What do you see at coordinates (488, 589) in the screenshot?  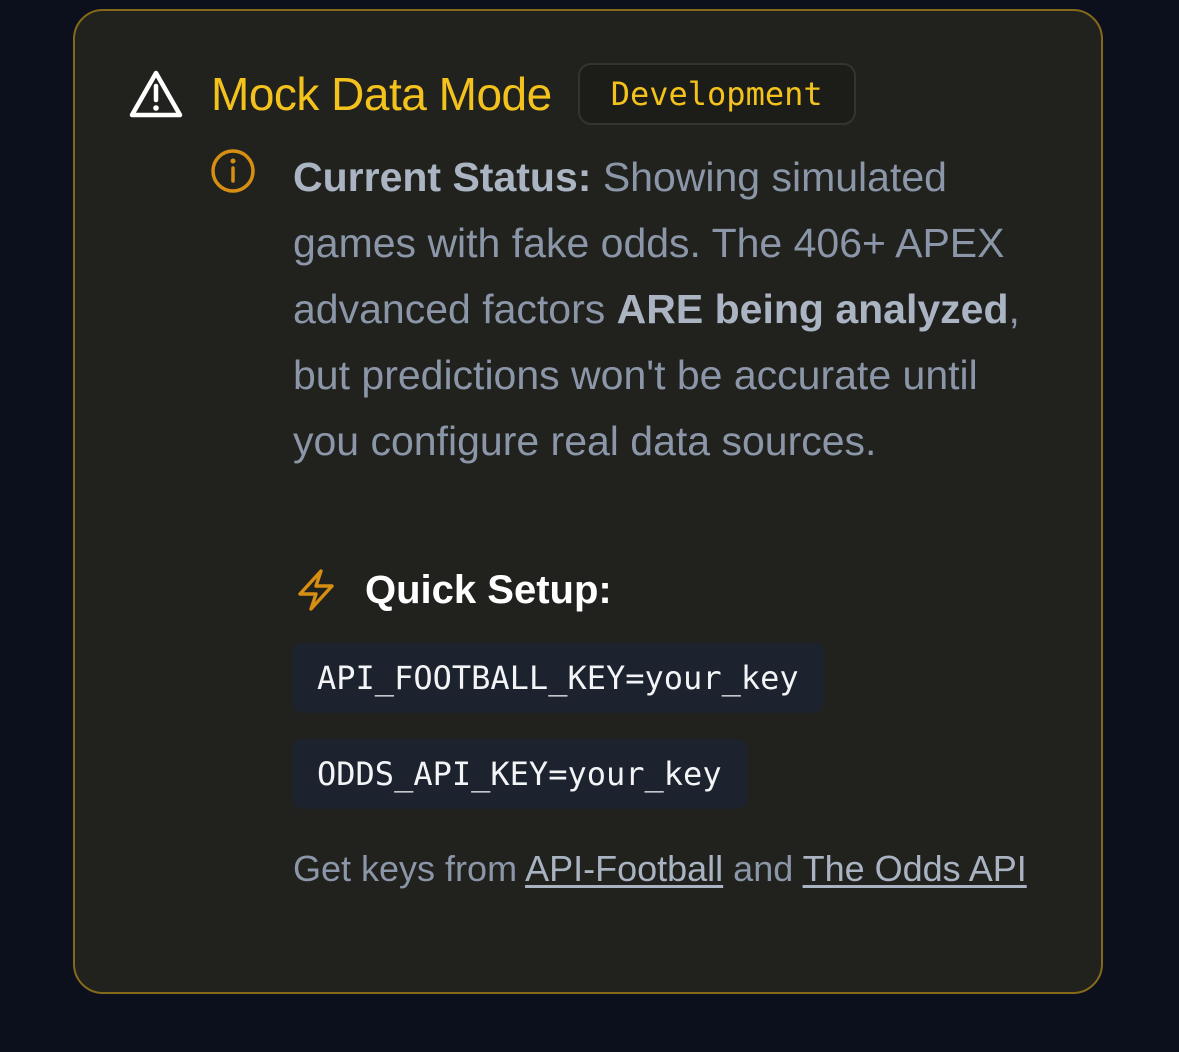 I see `quick-setup-title: Quick Setup:` at bounding box center [488, 589].